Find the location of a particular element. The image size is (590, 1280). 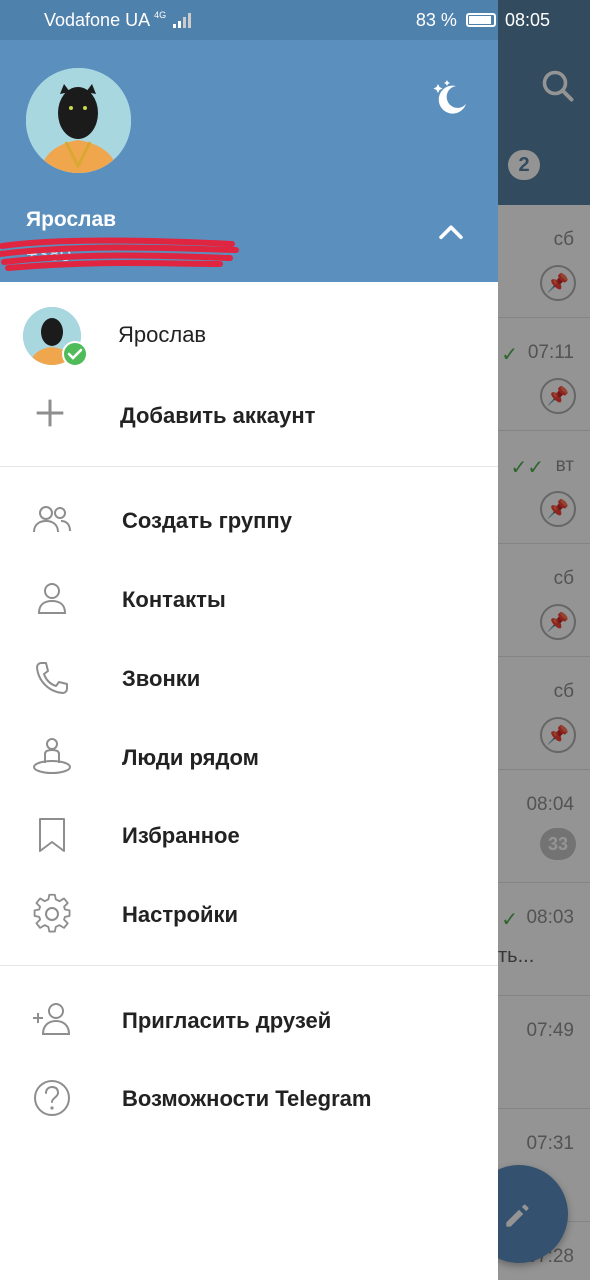

add-account-label: Добавить аккаунт is located at coordinates (218, 415).